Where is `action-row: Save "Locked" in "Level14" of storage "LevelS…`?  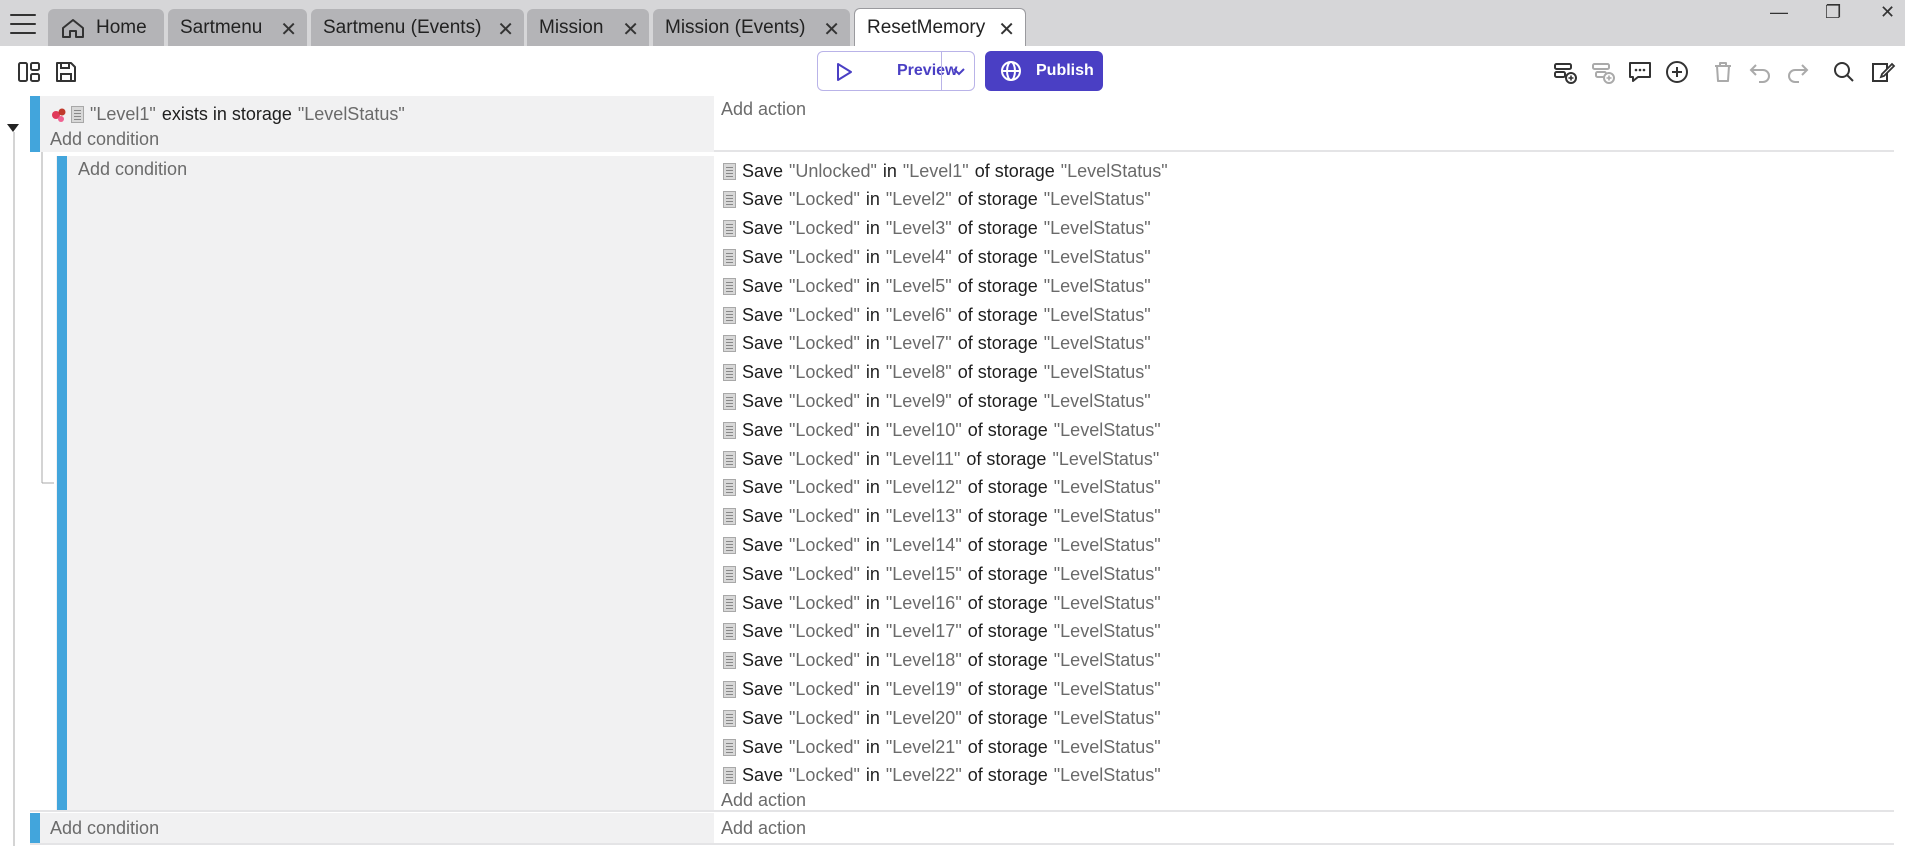
action-row: Save "Locked" in "Level14" of storage "LevelS… is located at coordinates (942, 545).